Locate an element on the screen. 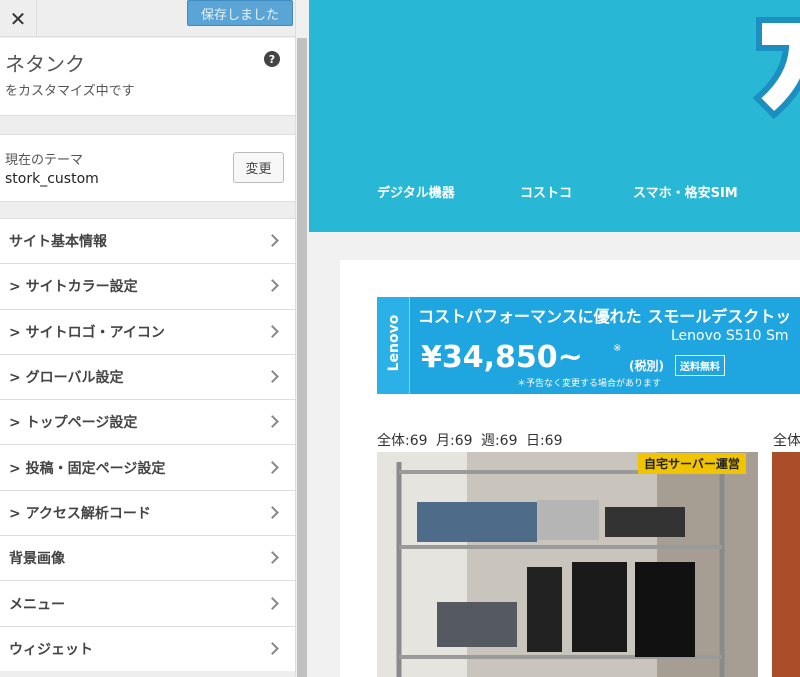  menu-item-global: > グローバル設定 is located at coordinates (147, 376).